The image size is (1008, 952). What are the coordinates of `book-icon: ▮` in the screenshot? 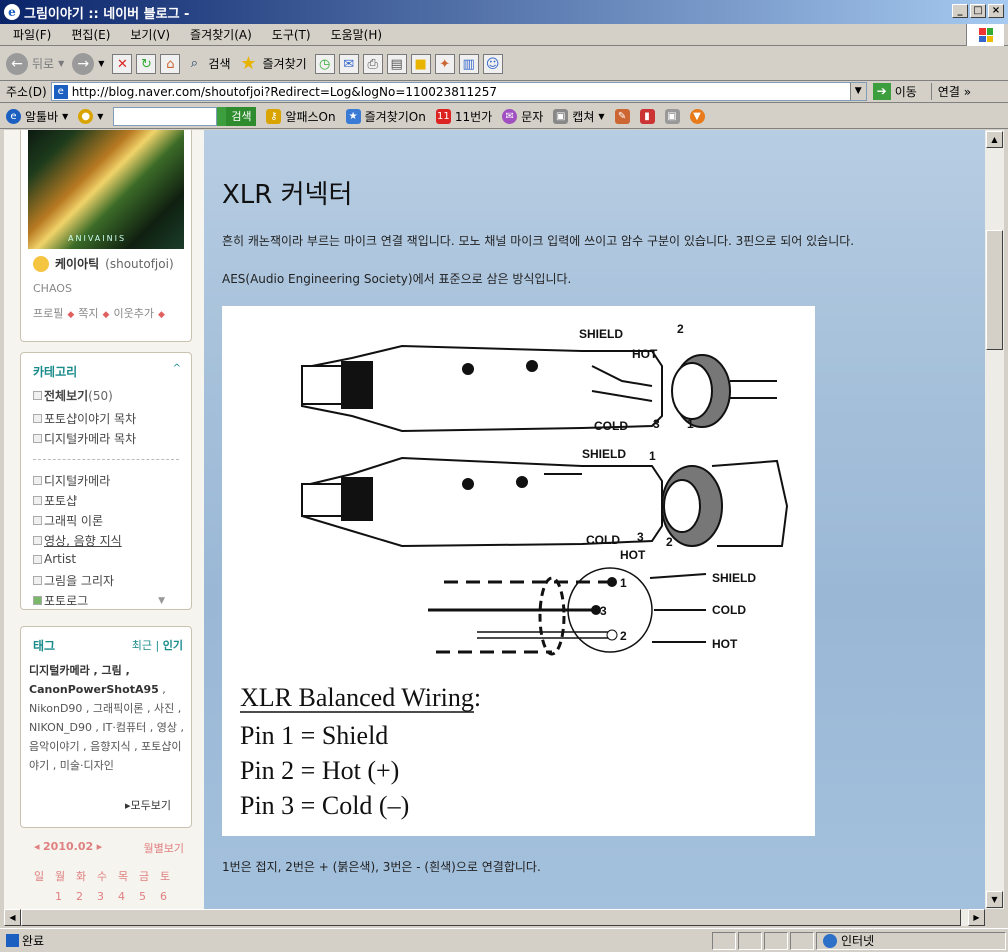 It's located at (647, 116).